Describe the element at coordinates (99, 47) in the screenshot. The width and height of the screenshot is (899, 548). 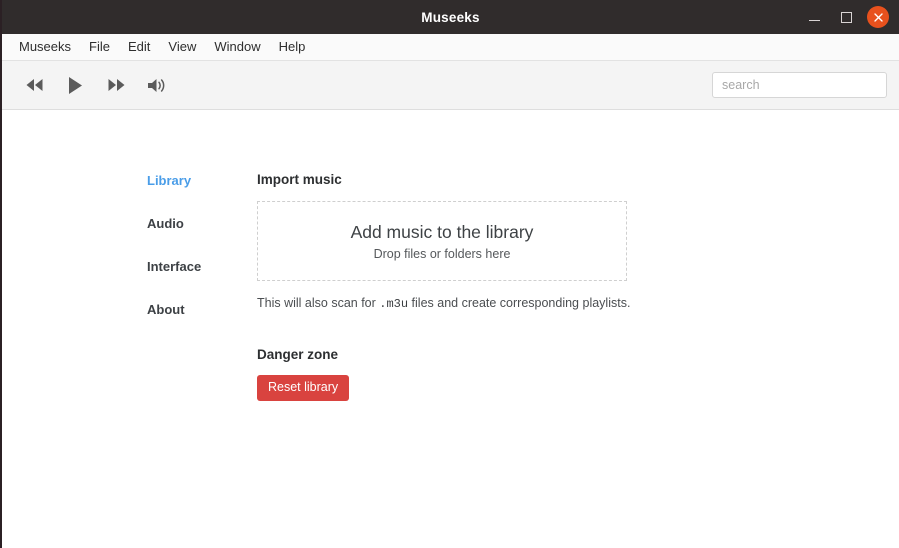
I see `menu-item-file: File` at that location.